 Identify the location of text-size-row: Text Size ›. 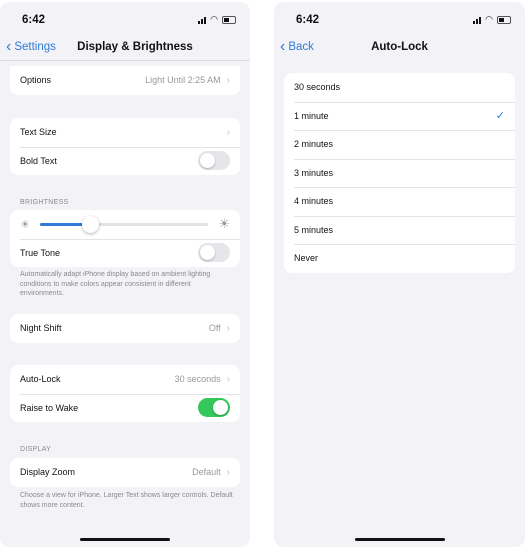
(125, 132).